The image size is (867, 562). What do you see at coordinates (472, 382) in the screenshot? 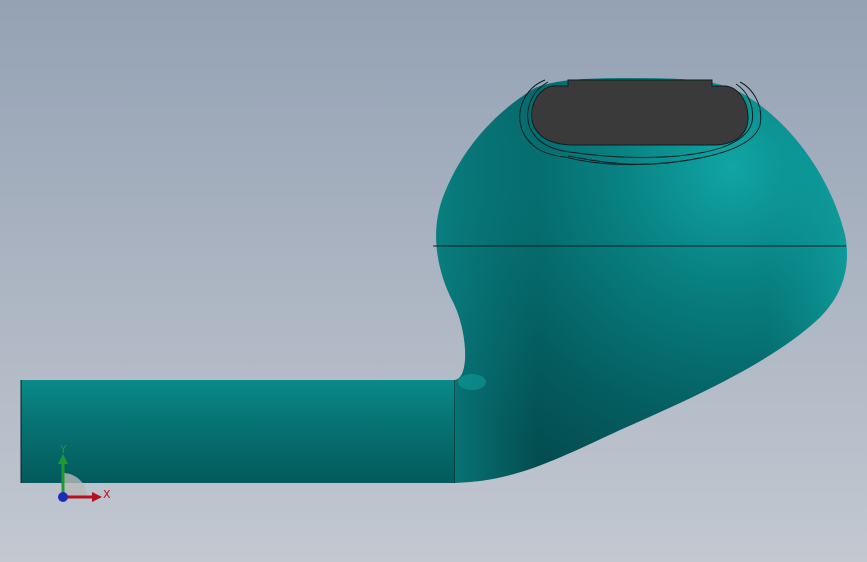
I see `joint-fillet-highlight` at bounding box center [472, 382].